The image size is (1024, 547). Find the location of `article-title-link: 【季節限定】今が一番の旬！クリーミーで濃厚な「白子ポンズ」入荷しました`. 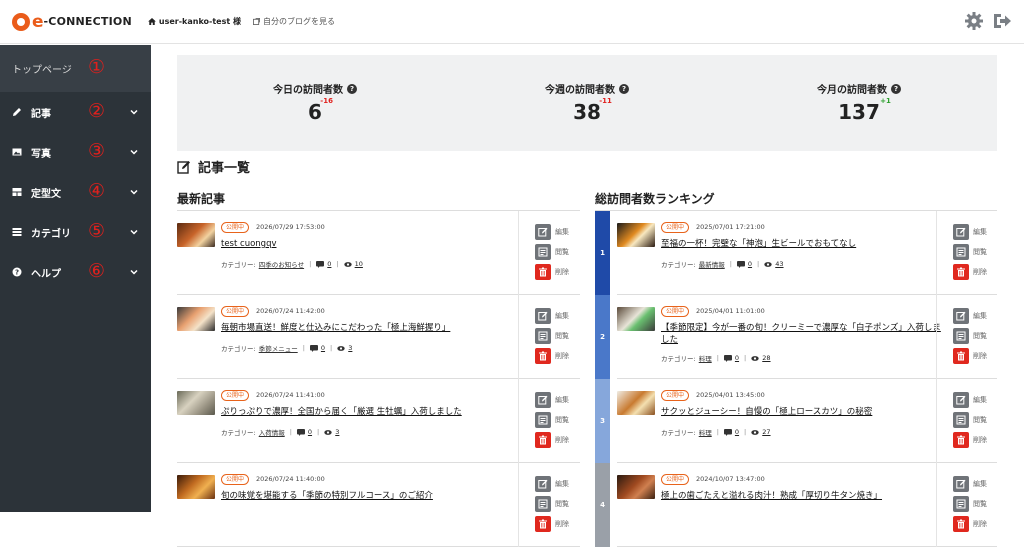

article-title-link: 【季節限定】今が一番の旬！クリーミーで濃厚な「白子ポンズ」入荷しました is located at coordinates (801, 334).